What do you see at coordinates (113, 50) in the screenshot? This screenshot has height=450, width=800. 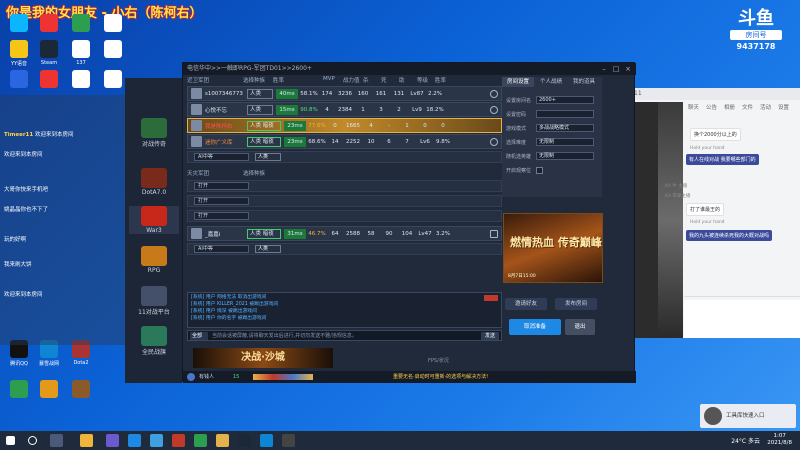 I see `desktop-icon-file` at bounding box center [113, 50].